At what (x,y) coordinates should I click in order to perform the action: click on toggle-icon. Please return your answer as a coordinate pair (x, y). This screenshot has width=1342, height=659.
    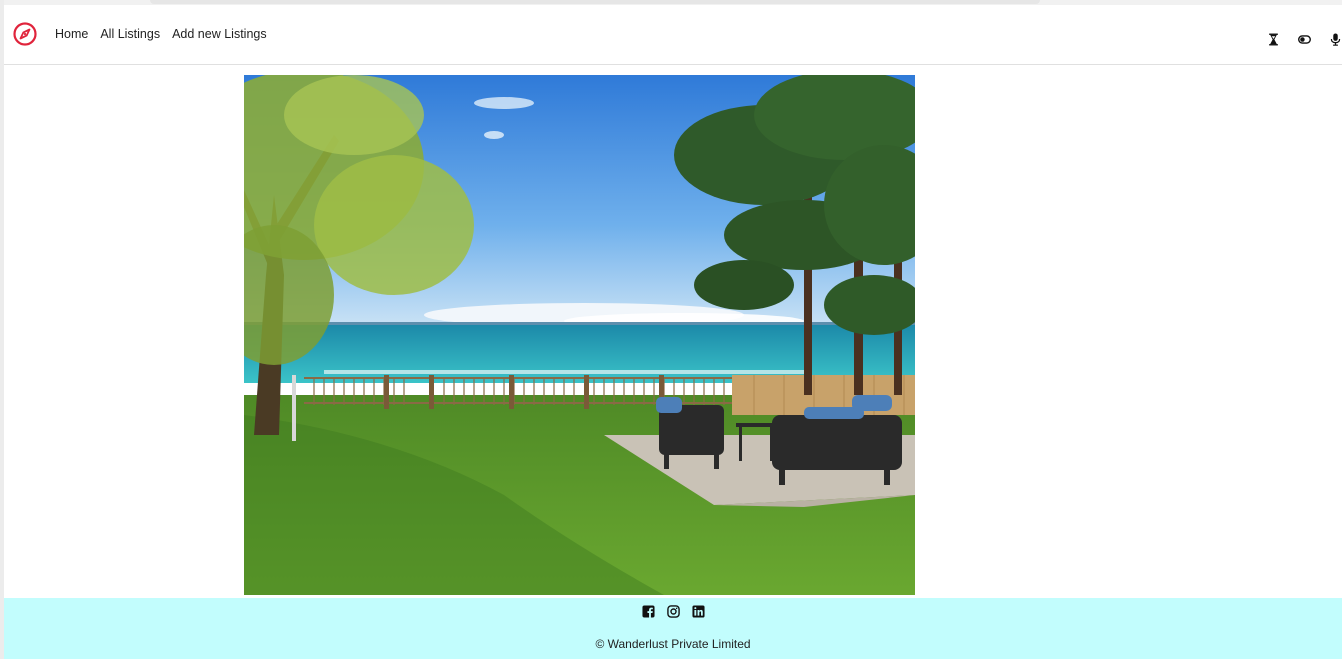
    Looking at the image, I should click on (1304, 39).